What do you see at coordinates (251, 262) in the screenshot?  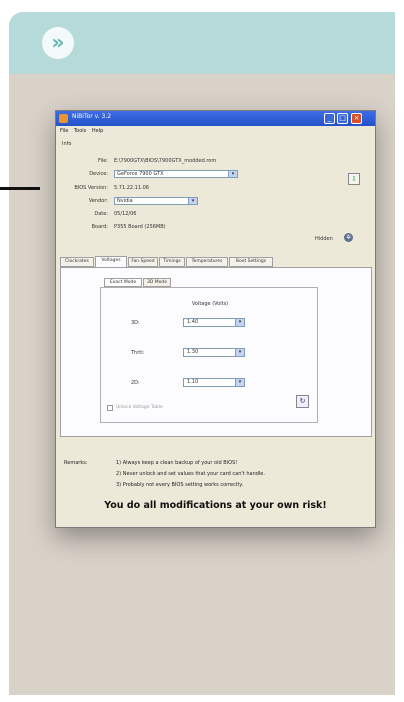 I see `tab-boot-settings: Boot Settings` at bounding box center [251, 262].